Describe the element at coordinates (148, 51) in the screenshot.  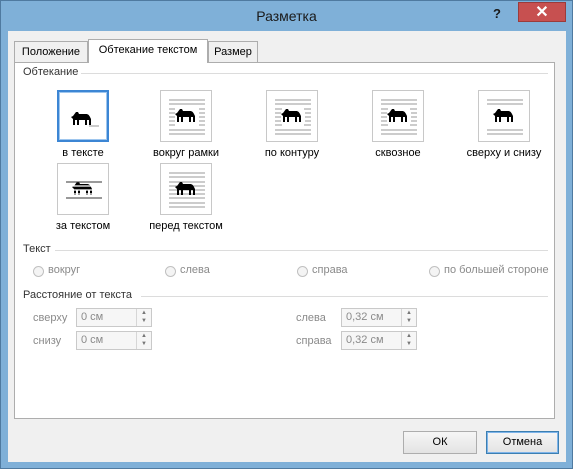
I see `tab-text-wrapping: Обтекание текстом` at that location.